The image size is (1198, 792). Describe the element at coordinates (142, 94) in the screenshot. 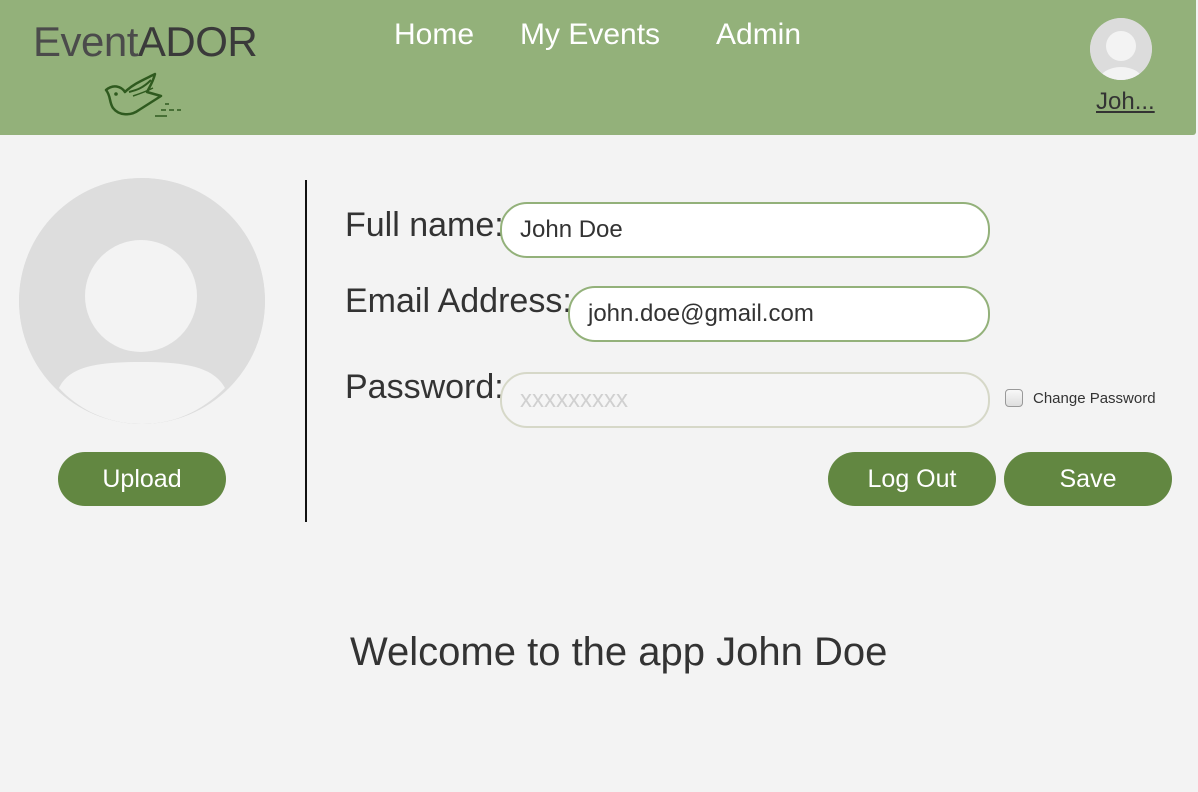

I see `bird-logo-icon` at that location.